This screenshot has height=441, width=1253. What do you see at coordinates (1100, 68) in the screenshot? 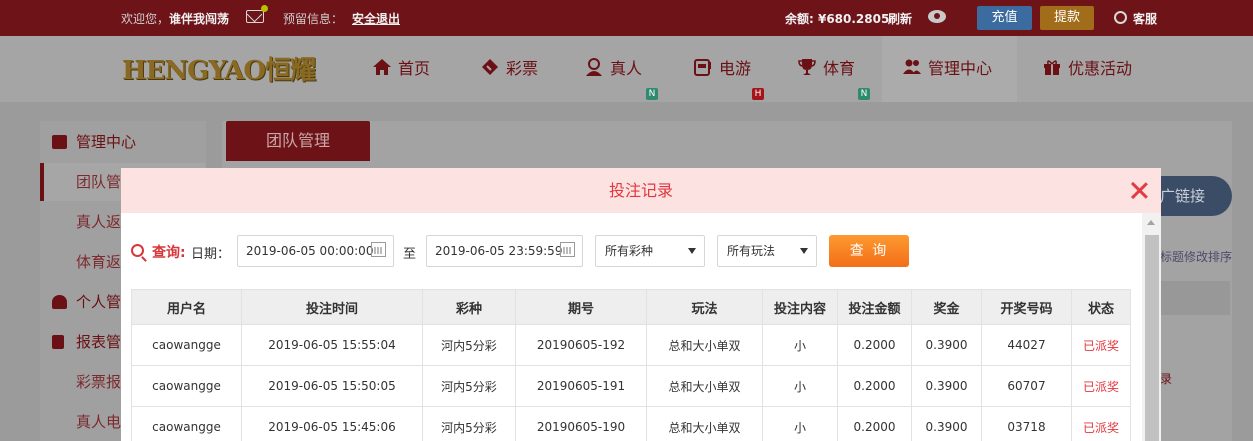
I see `nav-label: 优惠活动` at bounding box center [1100, 68].